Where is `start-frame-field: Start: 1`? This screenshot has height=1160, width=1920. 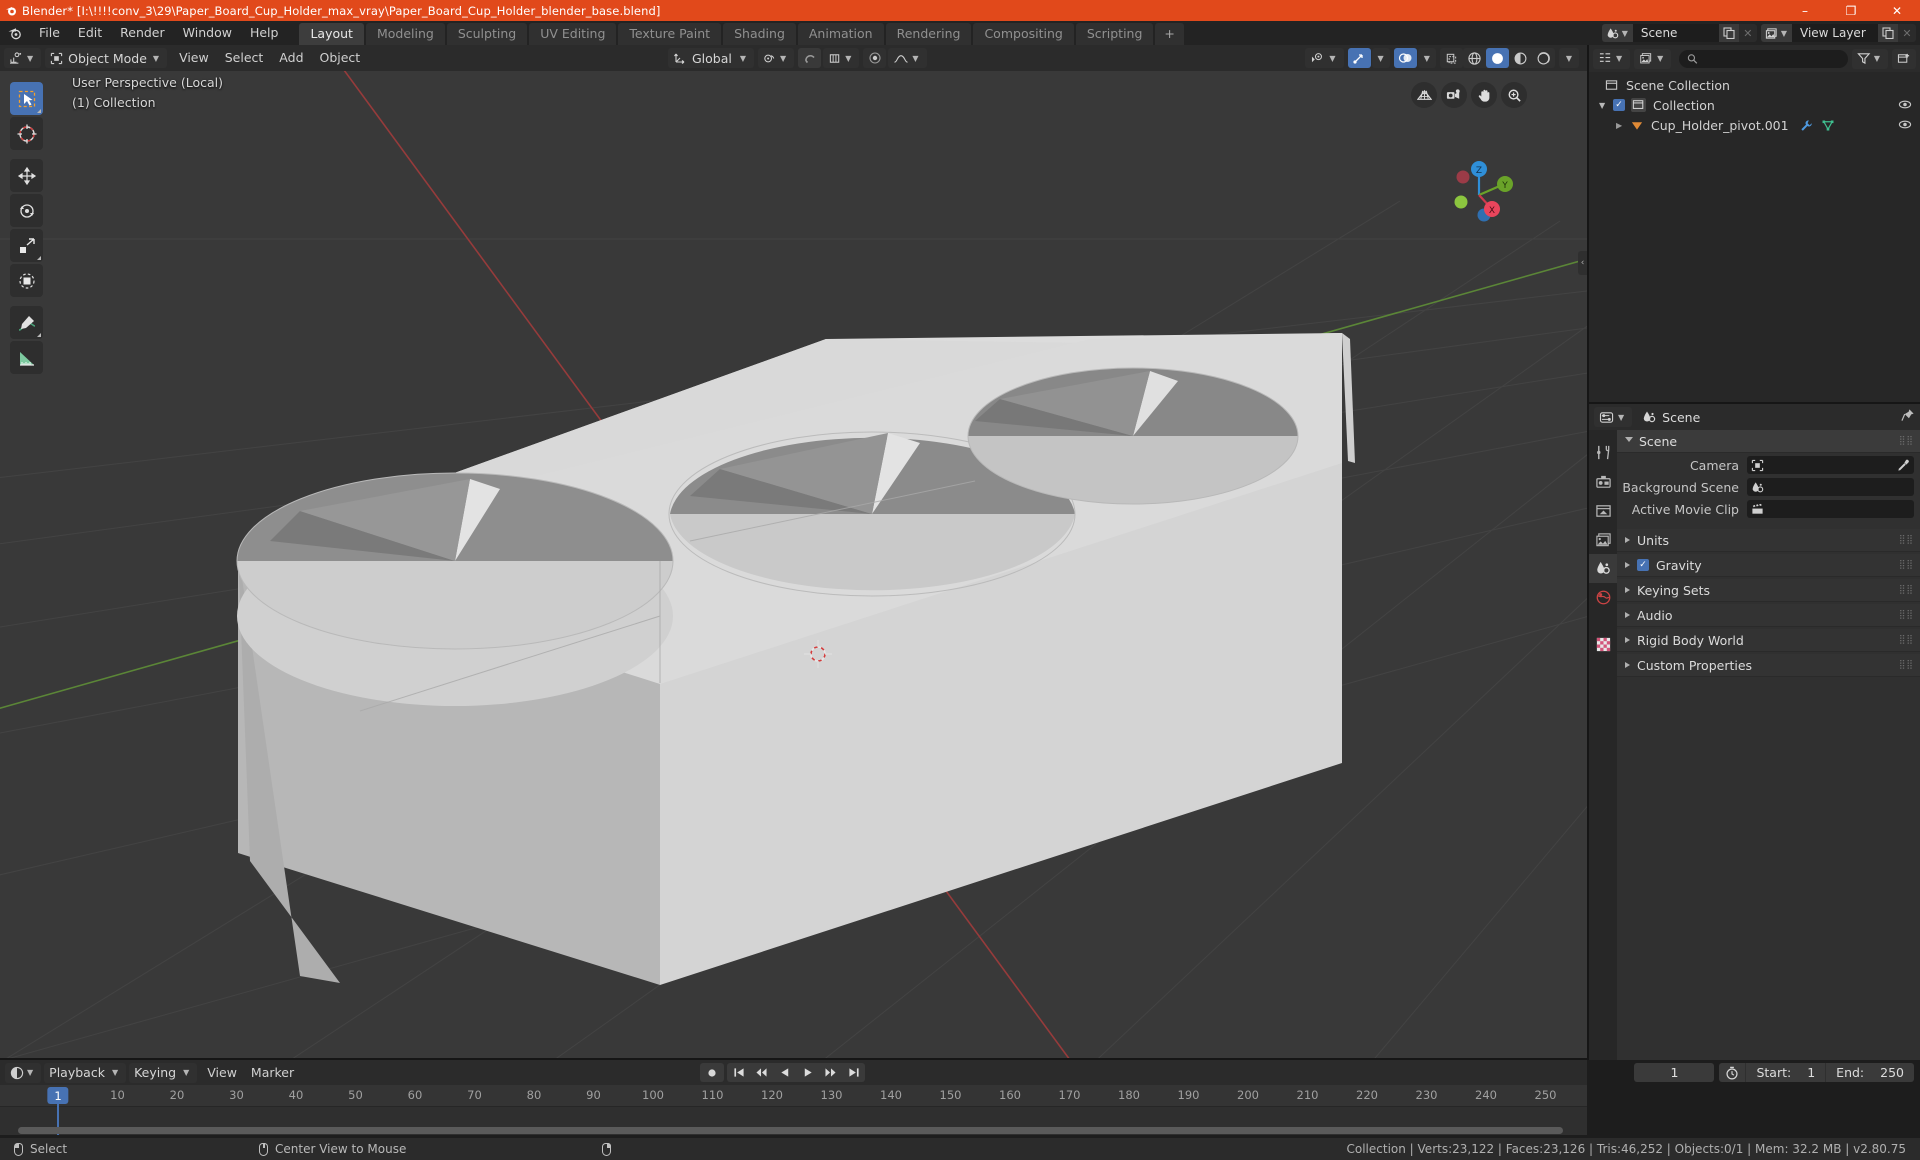 start-frame-field: Start: 1 is located at coordinates (1785, 1072).